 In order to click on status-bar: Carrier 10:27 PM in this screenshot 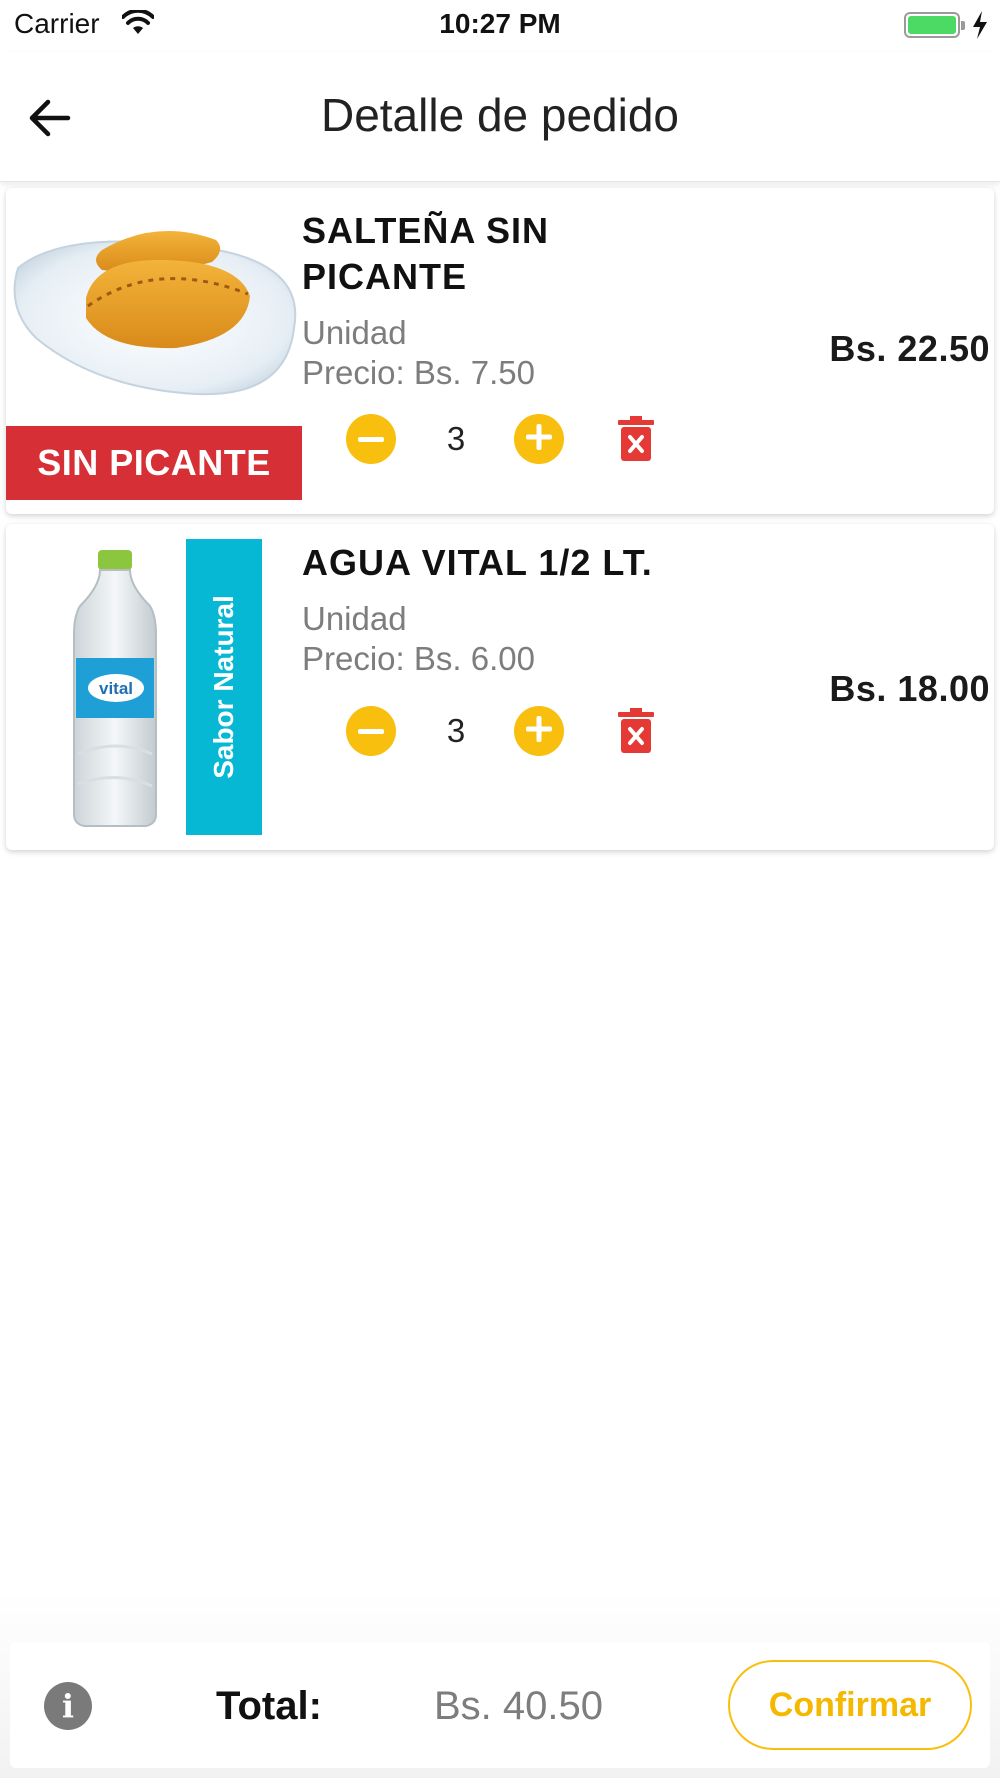, I will do `click(500, 25)`.